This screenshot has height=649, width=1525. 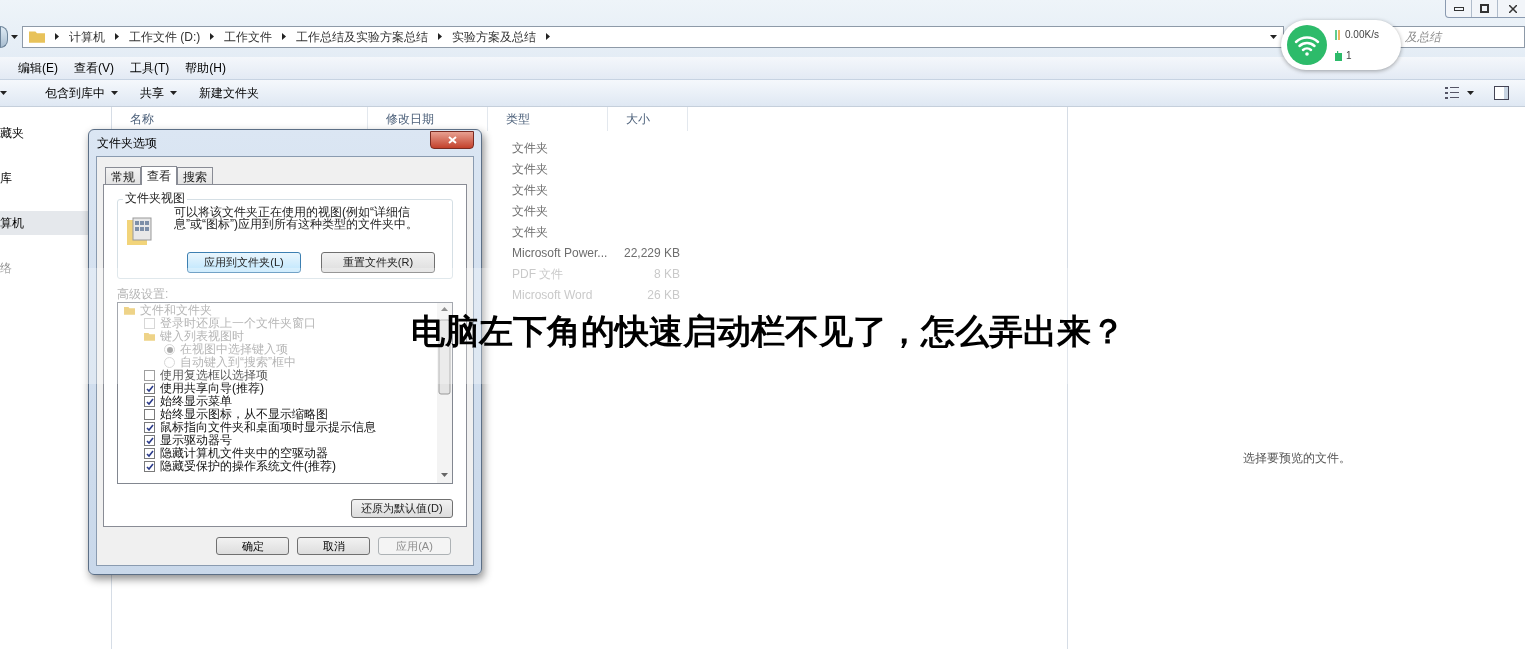 I want to click on advanced-settings-label: 高级设置:, so click(x=143, y=294).